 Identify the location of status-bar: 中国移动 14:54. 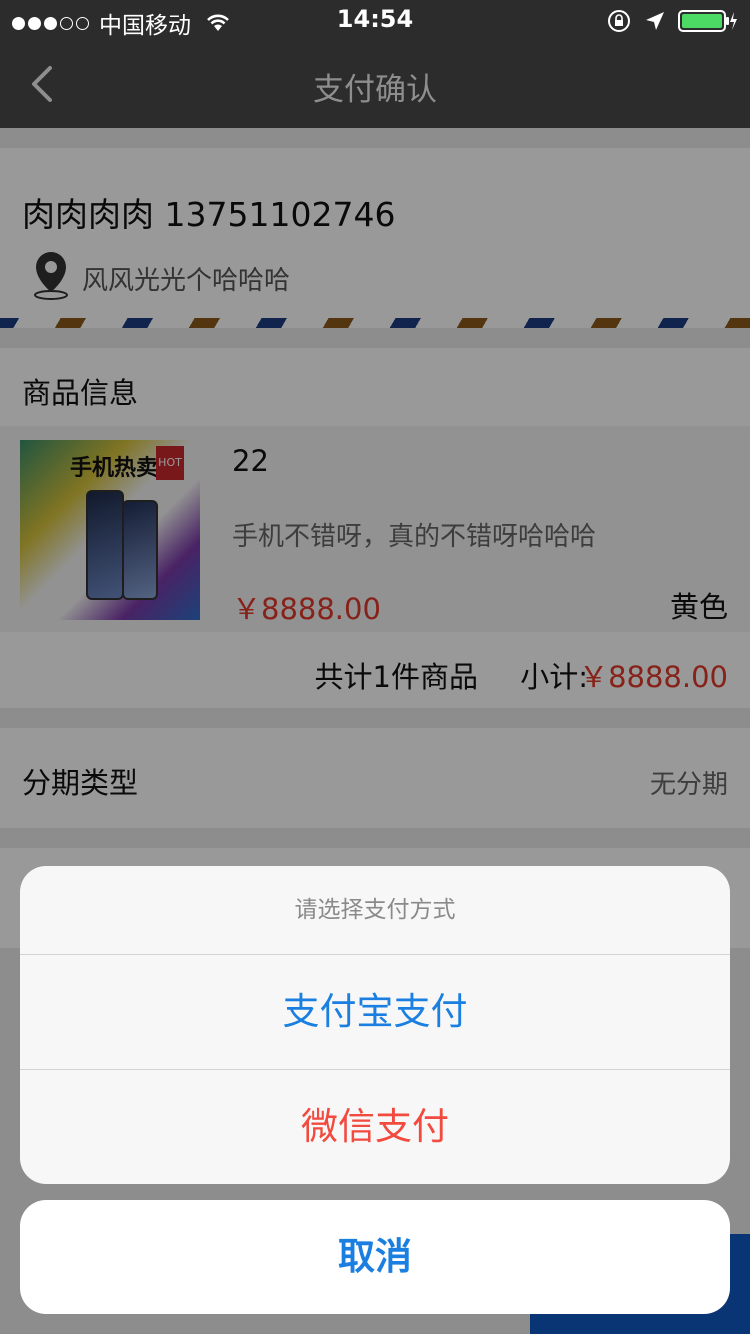
(375, 20).